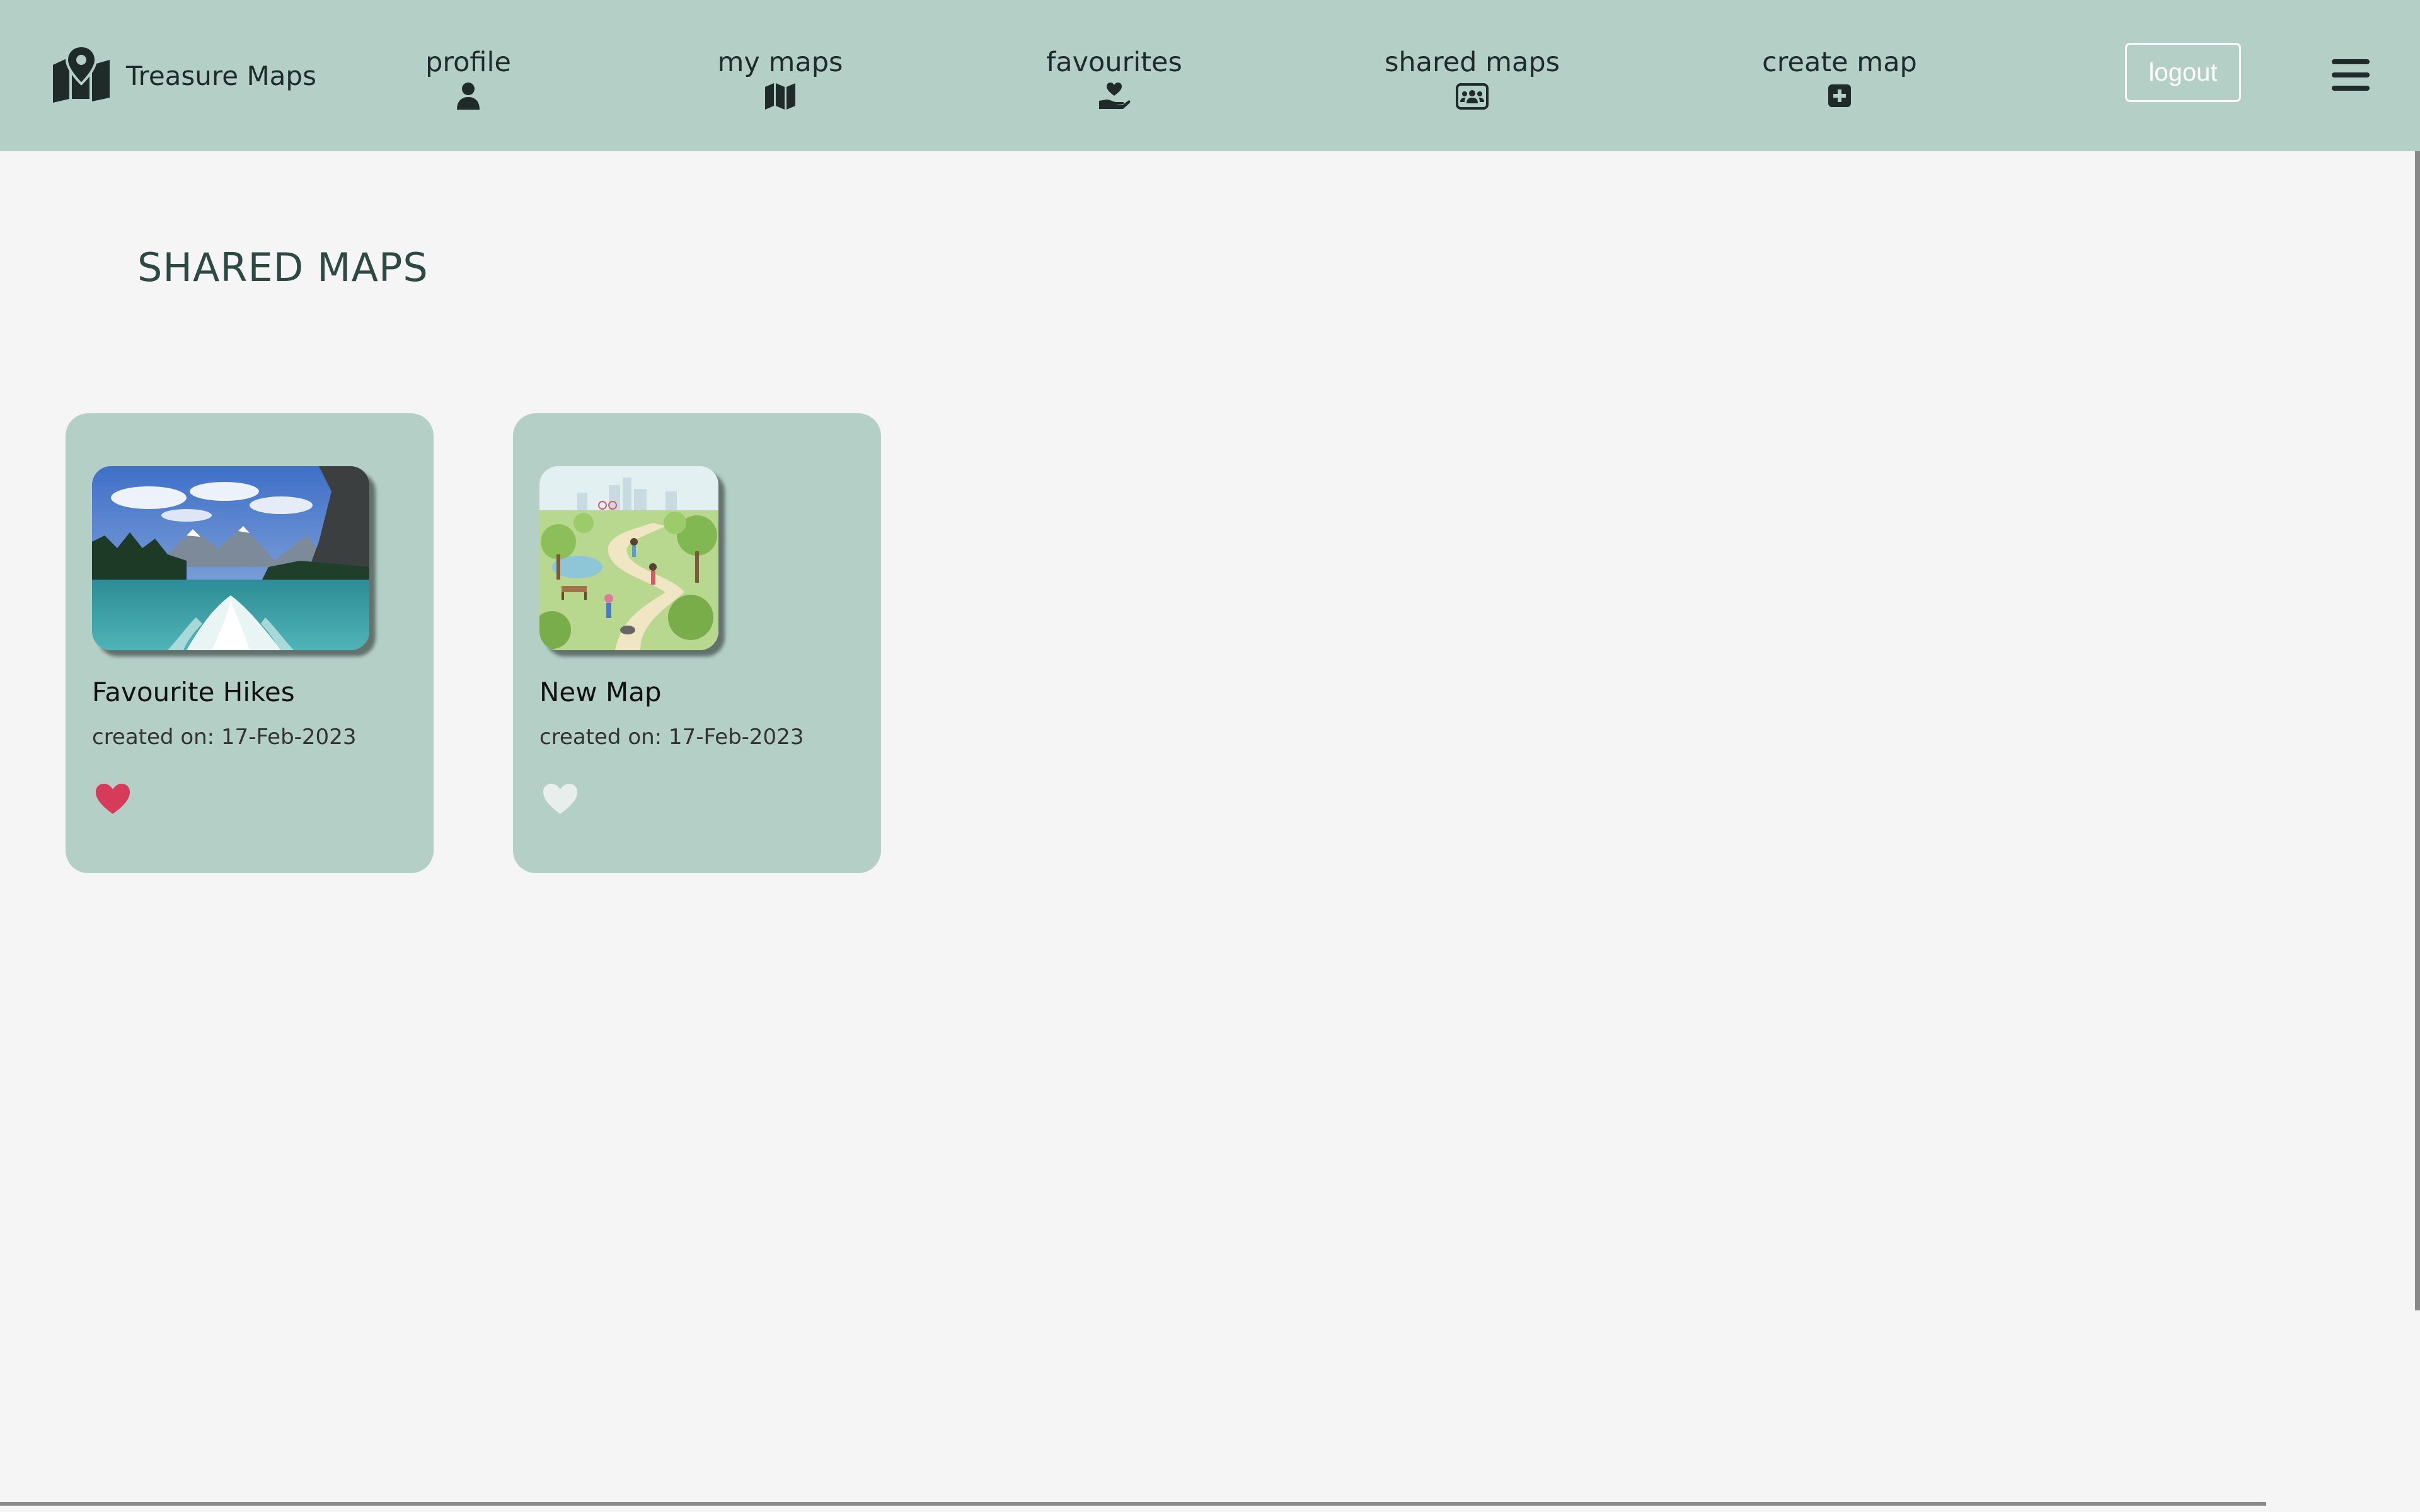 The image size is (2420, 1512). Describe the element at coordinates (1839, 62) in the screenshot. I see `nav-create-map-label: create map` at that location.